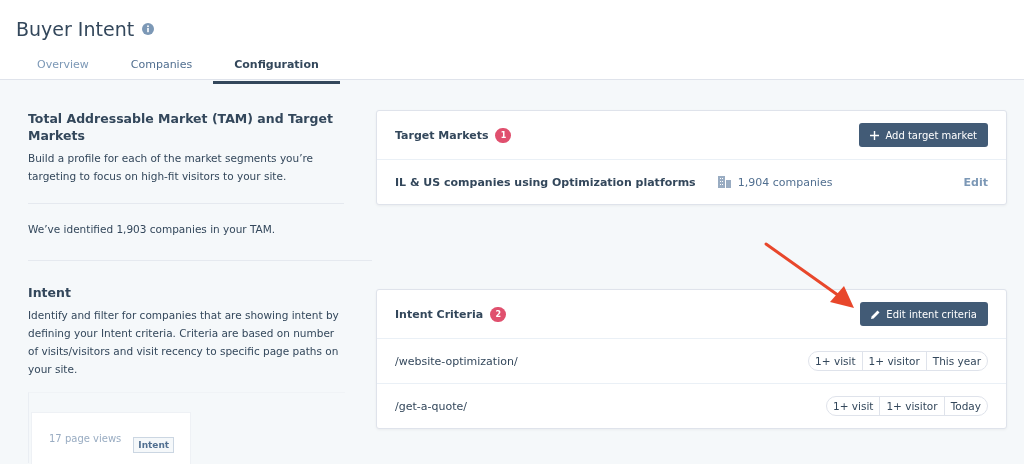 Image resolution: width=1024 pixels, height=464 pixels. I want to click on market-name: IL & US companies using Optimization platforms, so click(545, 182).